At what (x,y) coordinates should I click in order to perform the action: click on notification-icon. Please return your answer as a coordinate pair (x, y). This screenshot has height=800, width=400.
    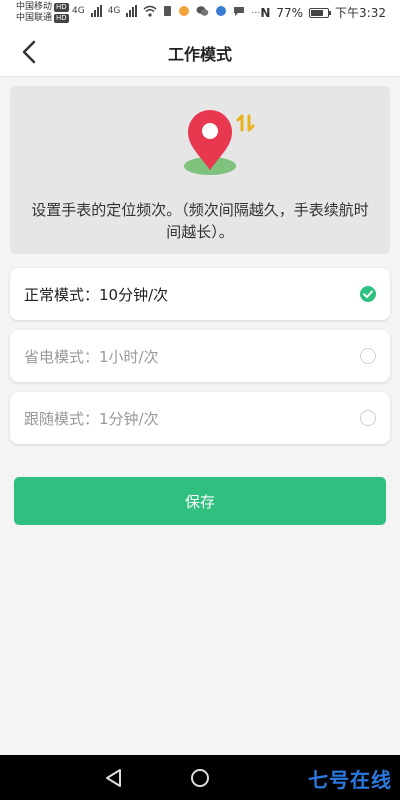
    Looking at the image, I should click on (168, 11).